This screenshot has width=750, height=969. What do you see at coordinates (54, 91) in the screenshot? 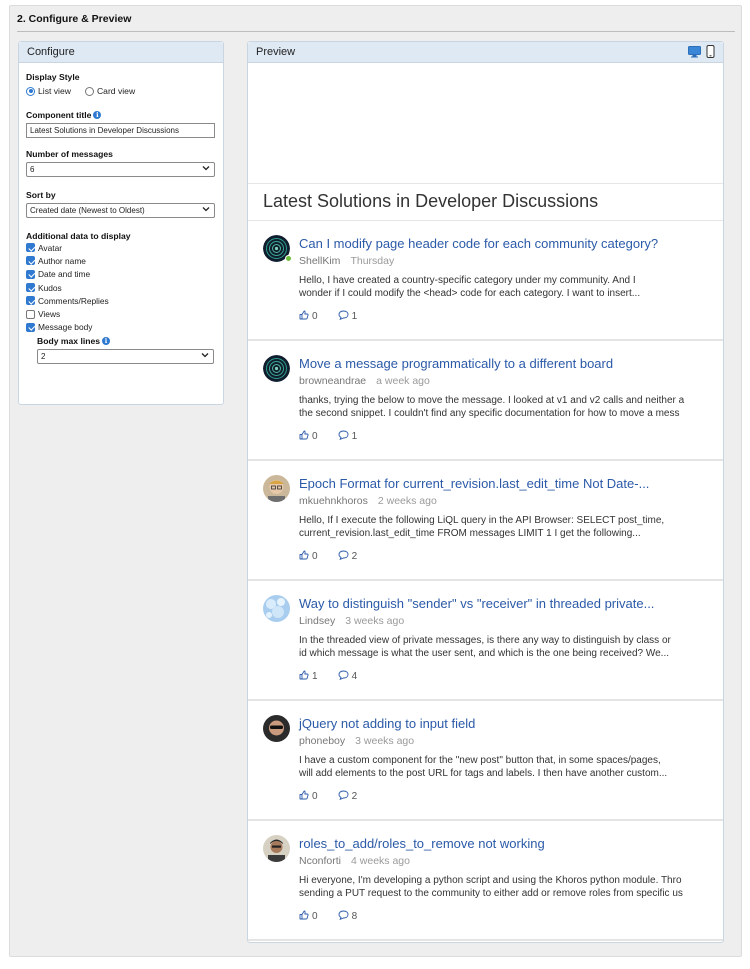
I see `list-view-label: List view` at bounding box center [54, 91].